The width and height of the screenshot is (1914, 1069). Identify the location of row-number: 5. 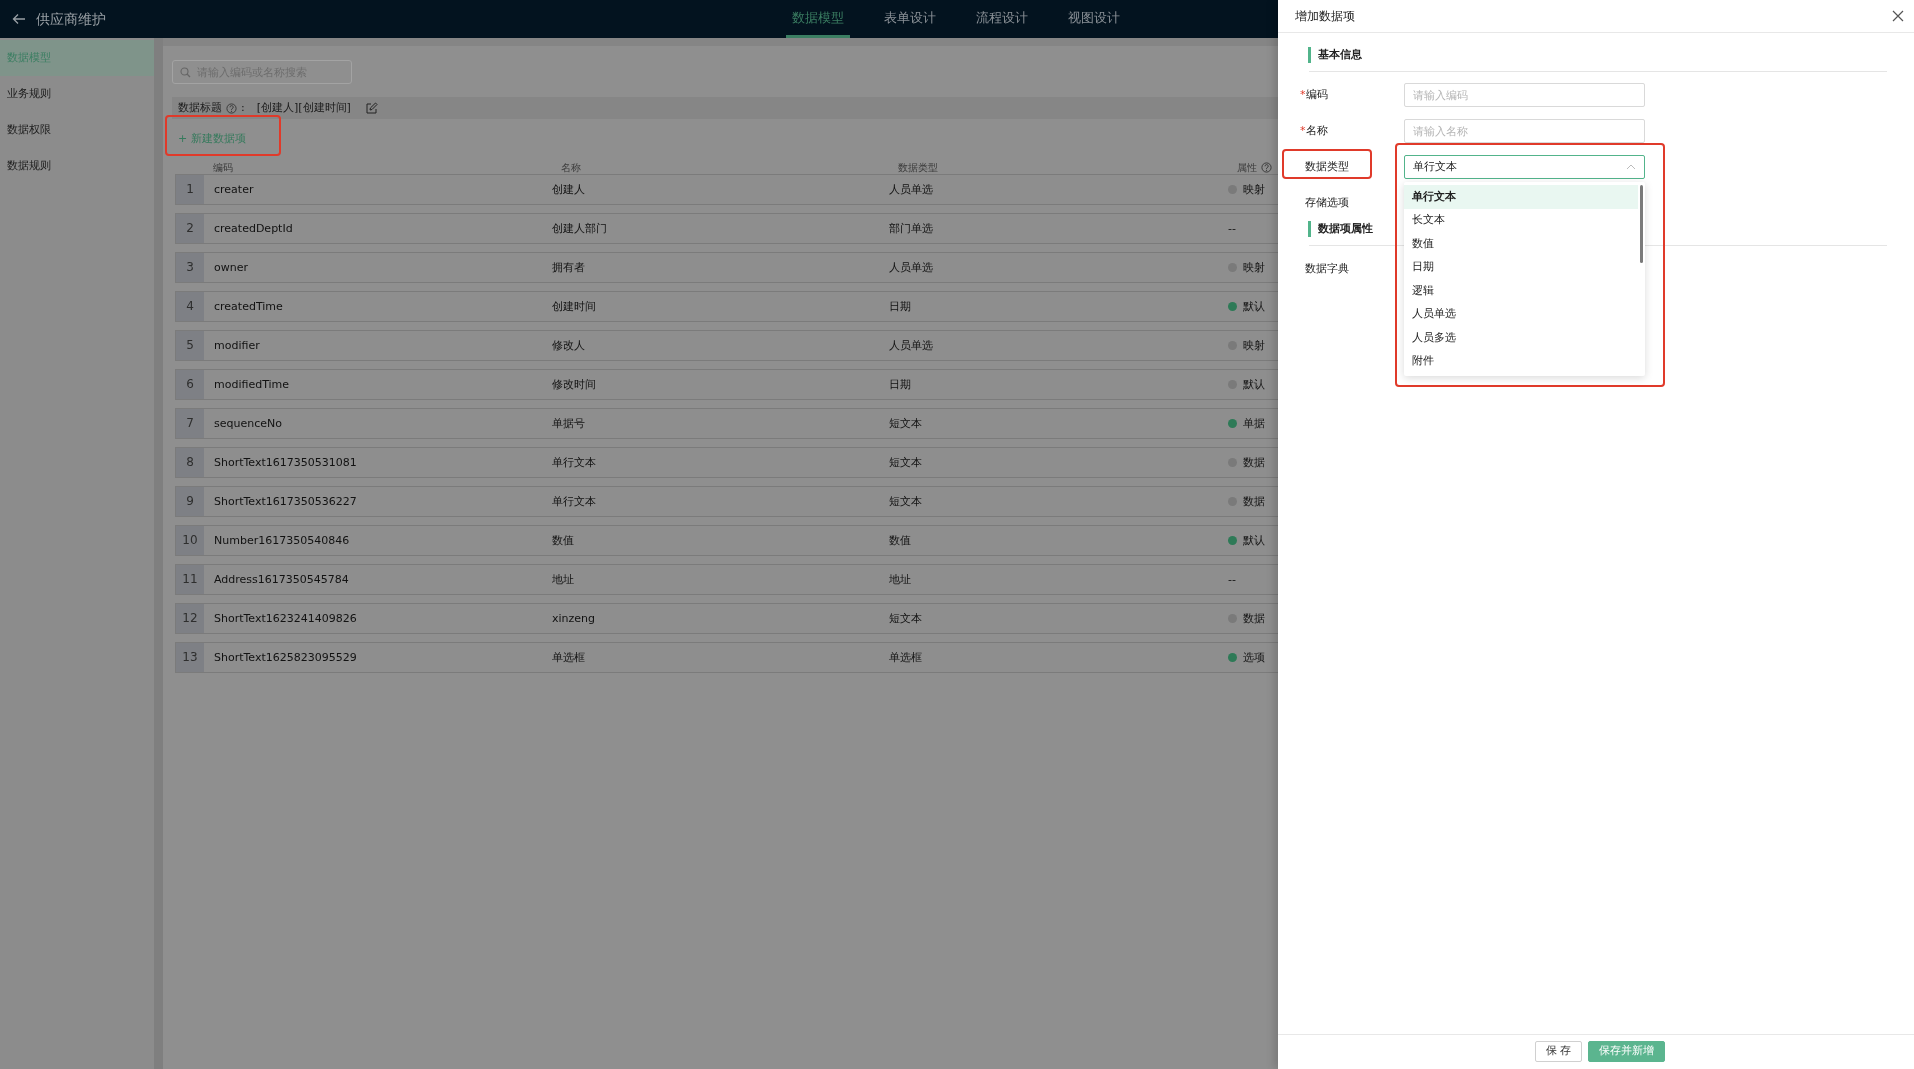
(190, 345).